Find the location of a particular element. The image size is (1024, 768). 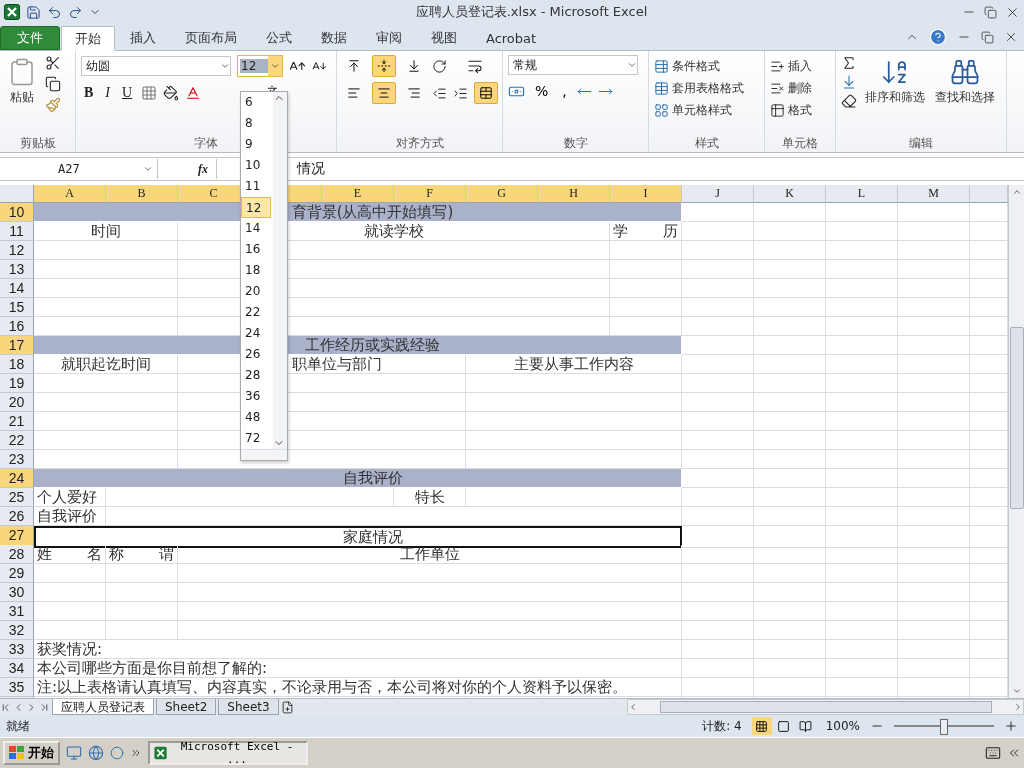

more-icon is located at coordinates (136, 753).